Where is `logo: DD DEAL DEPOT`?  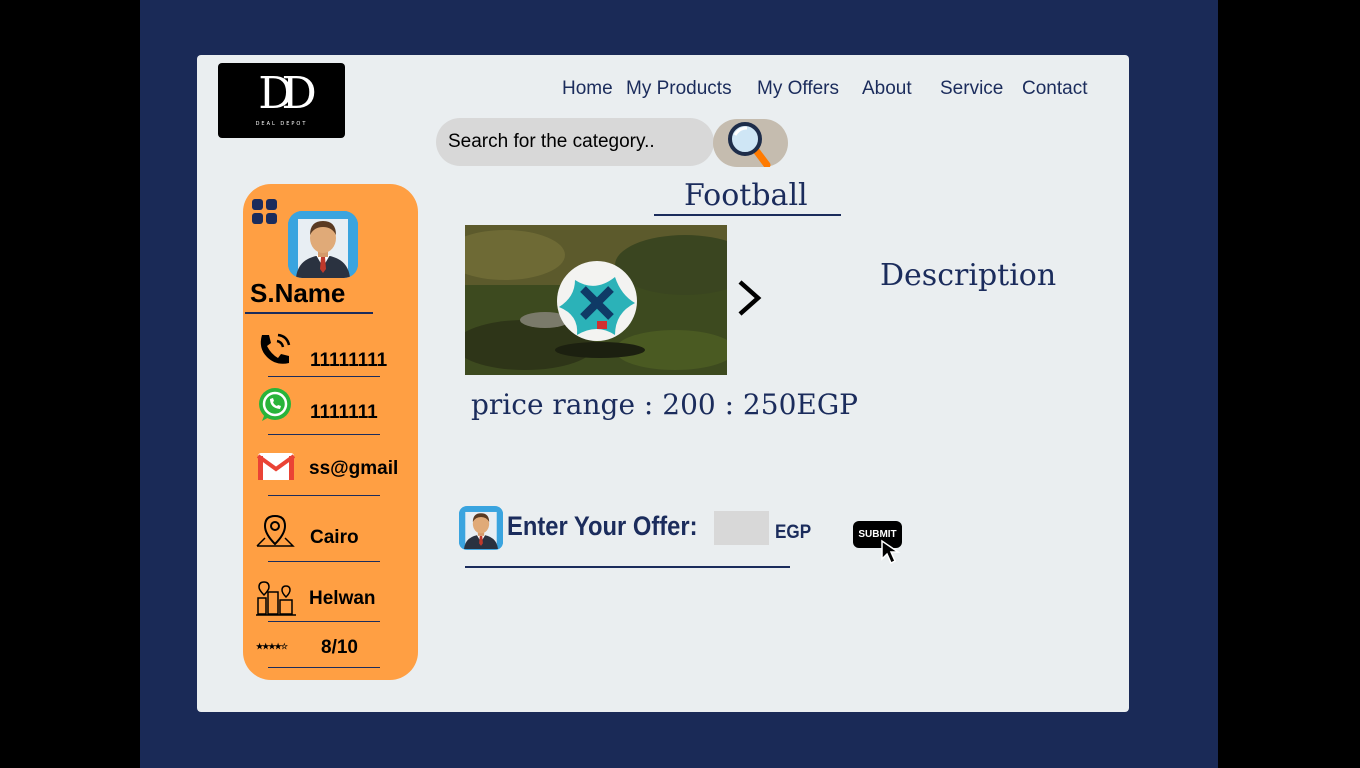
logo: DD DEAL DEPOT is located at coordinates (281, 100).